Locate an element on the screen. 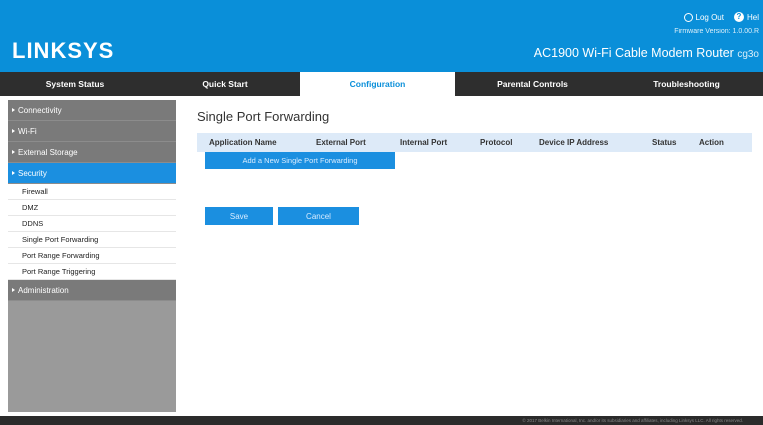 The image size is (763, 425). sidebar-item-security: Security is located at coordinates (92, 173).